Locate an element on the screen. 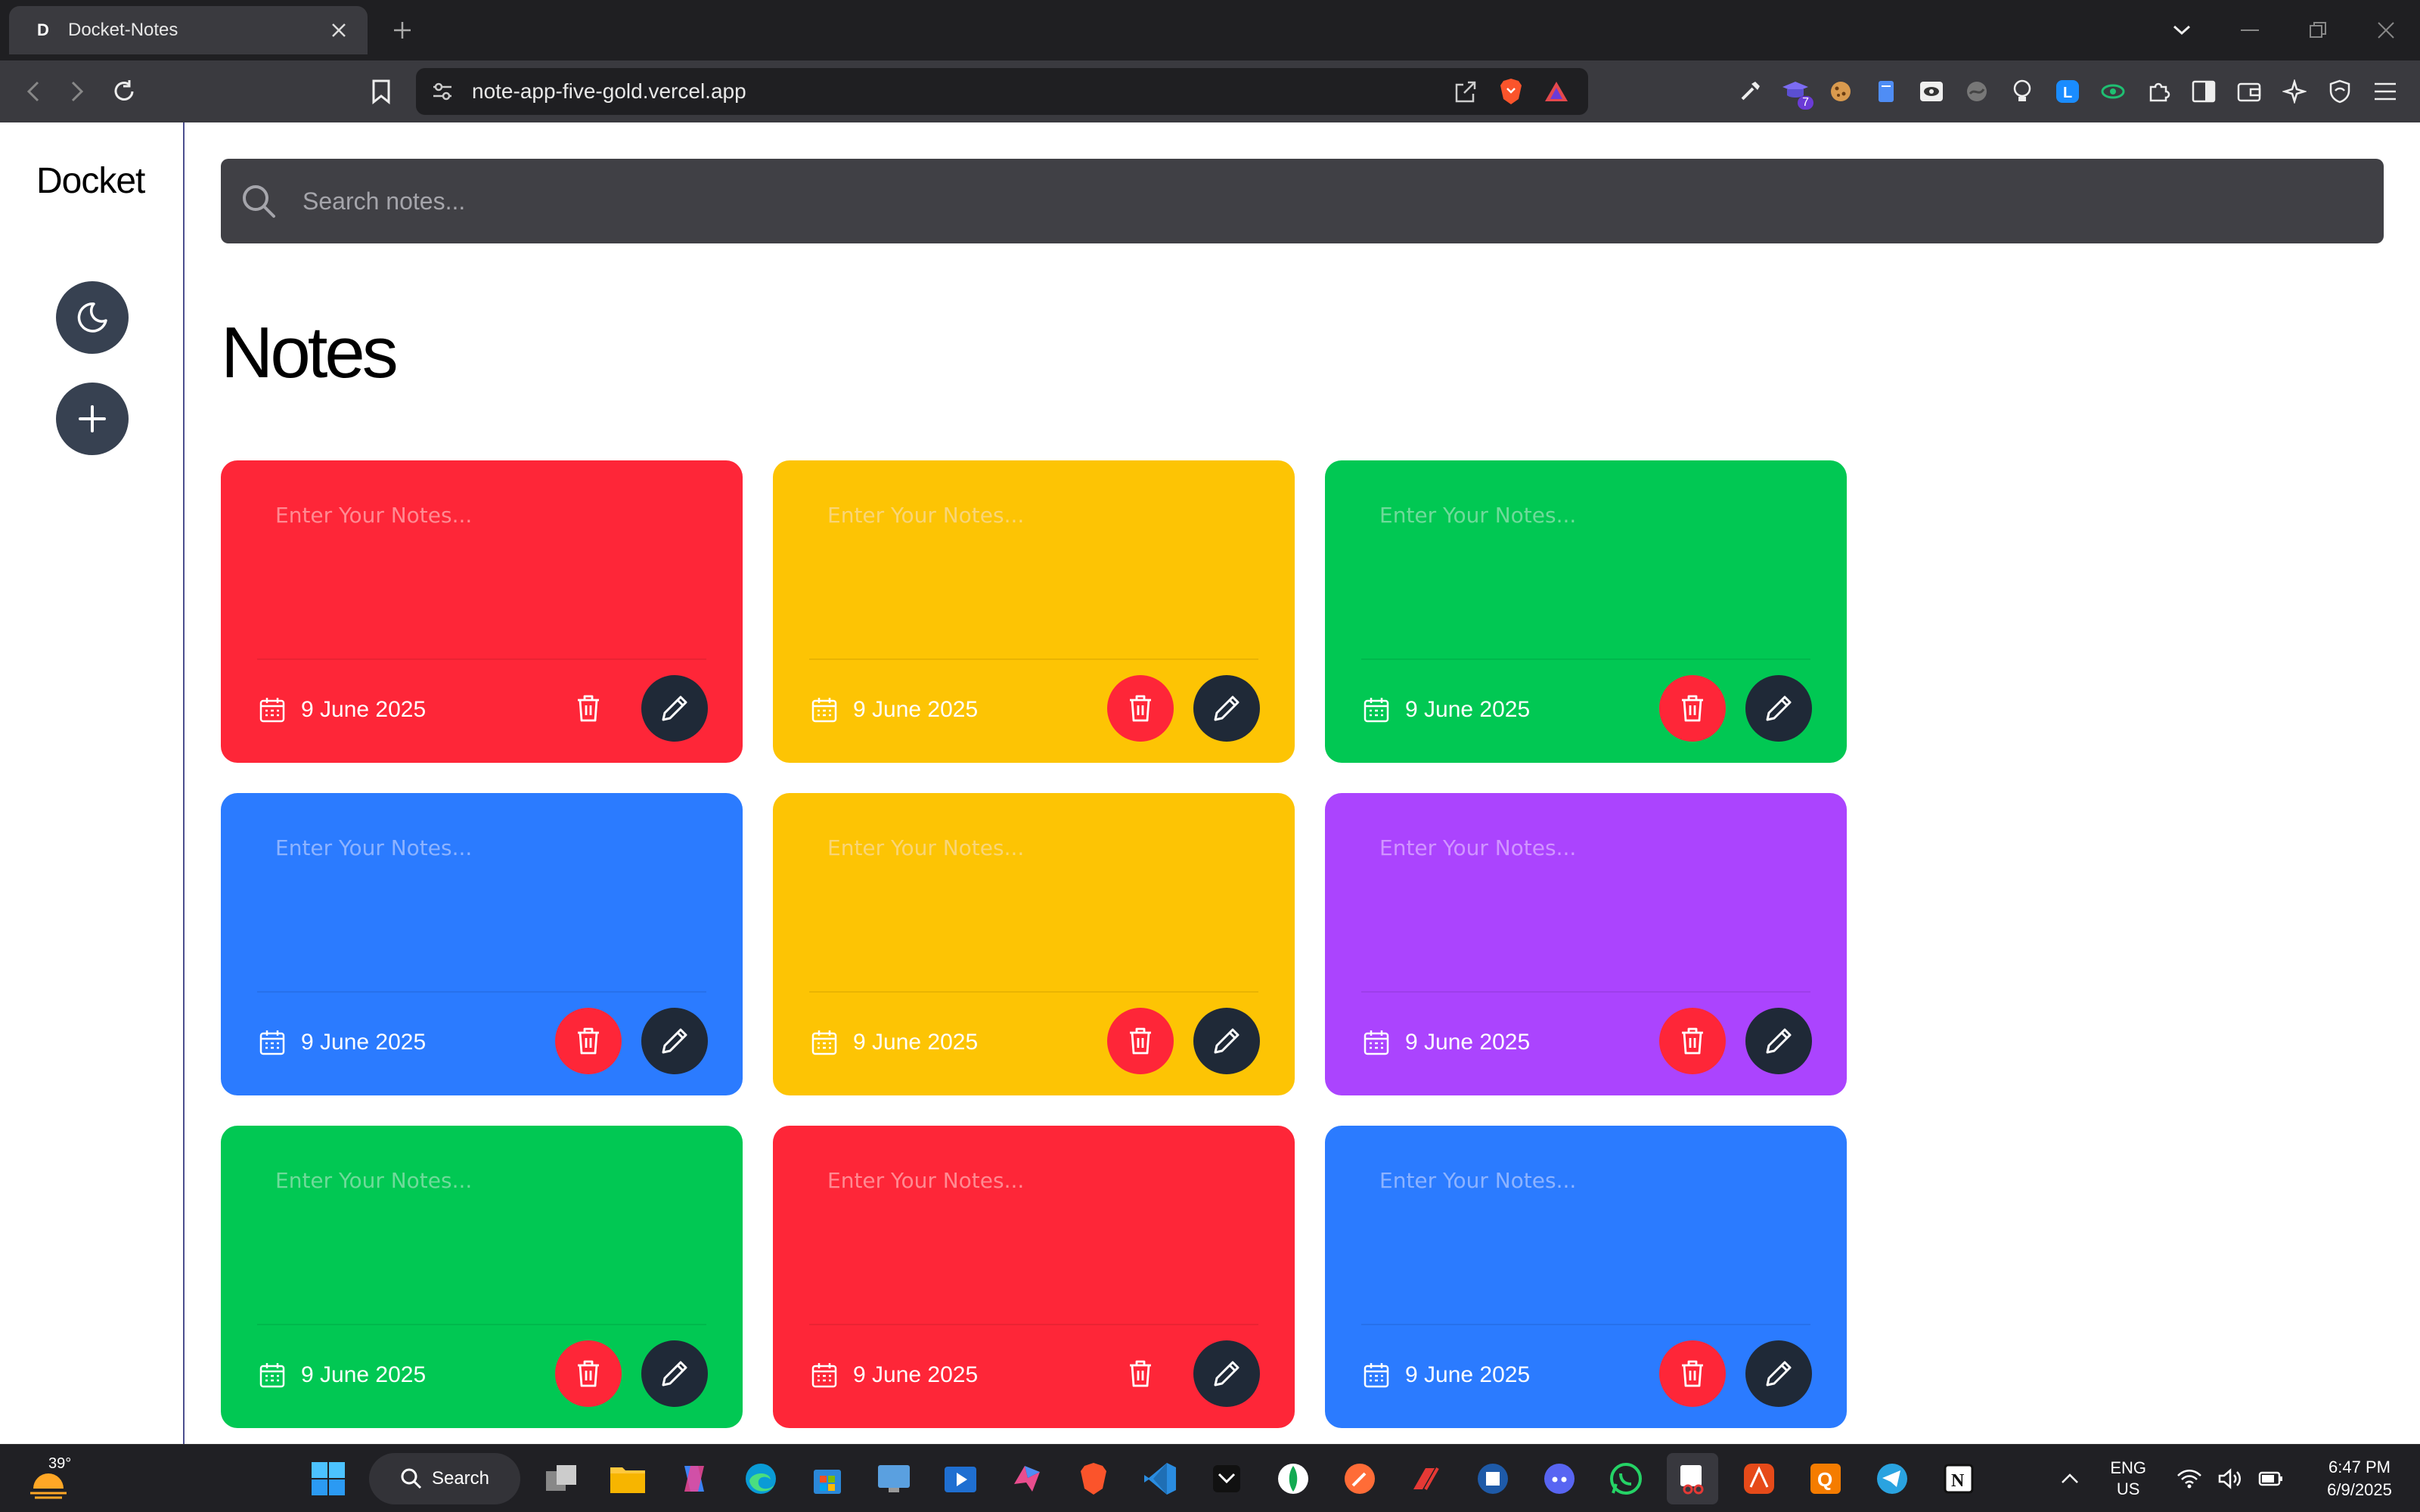 The width and height of the screenshot is (2420, 1512). discord-icon is located at coordinates (1559, 1478).